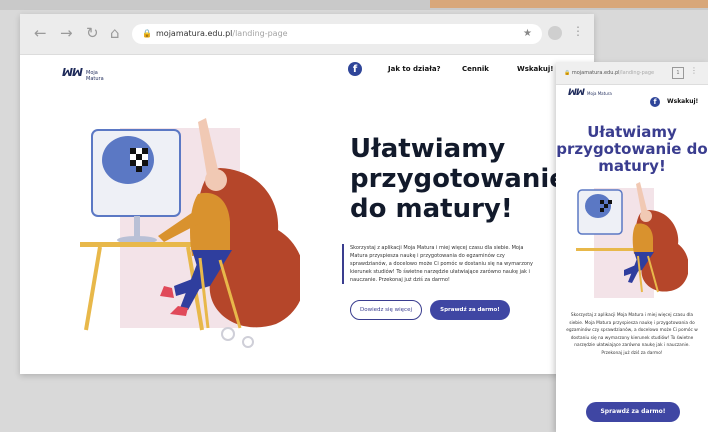 The width and height of the screenshot is (708, 432). What do you see at coordinates (40, 33) in the screenshot?
I see `back-arrow-icon: ←` at bounding box center [40, 33].